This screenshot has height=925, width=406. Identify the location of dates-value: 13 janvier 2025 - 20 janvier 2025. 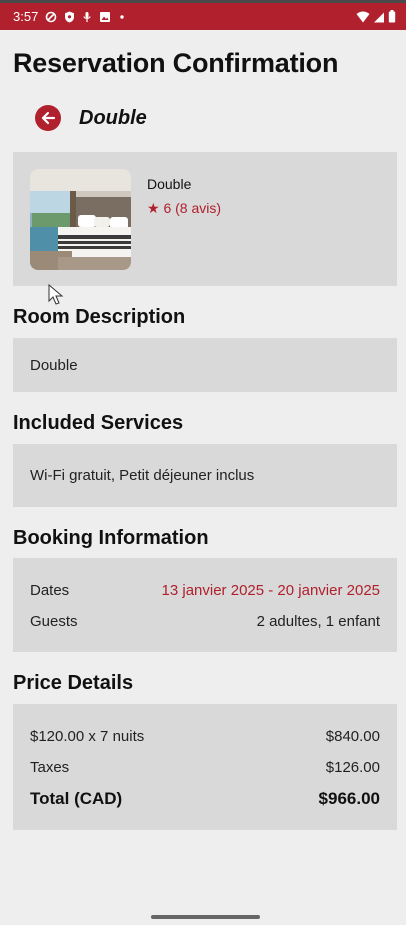
(270, 590).